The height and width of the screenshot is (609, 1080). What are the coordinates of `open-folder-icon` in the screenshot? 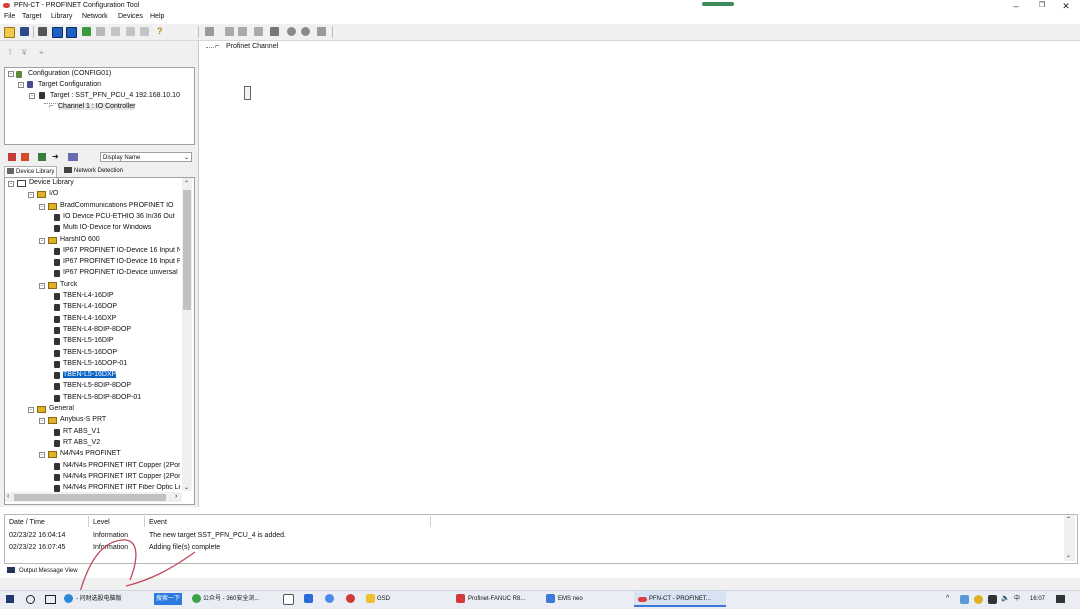 It's located at (9, 32).